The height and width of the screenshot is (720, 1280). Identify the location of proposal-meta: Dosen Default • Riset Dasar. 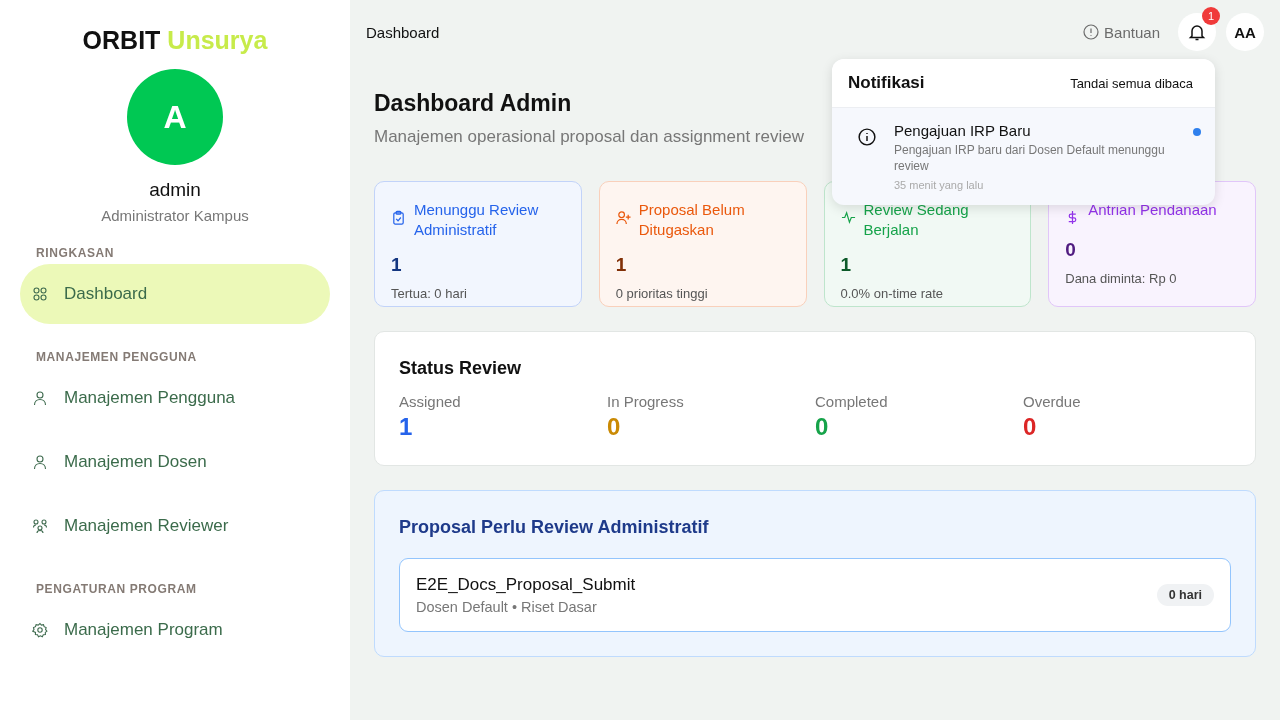
(507, 607).